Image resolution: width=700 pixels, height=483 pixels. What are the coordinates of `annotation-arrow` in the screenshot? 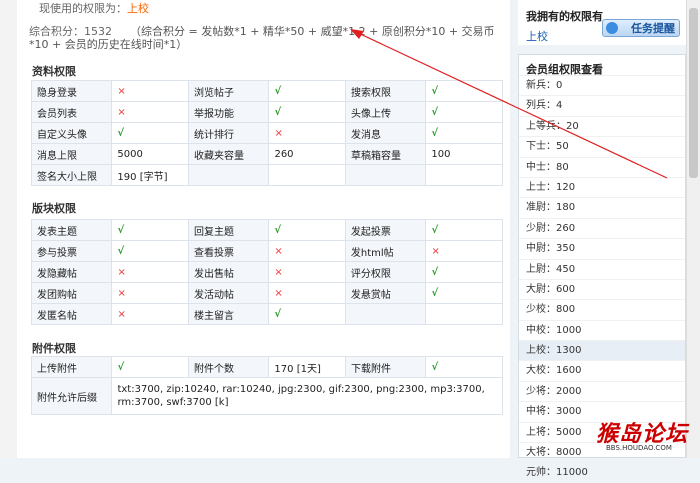 It's located at (509, 104).